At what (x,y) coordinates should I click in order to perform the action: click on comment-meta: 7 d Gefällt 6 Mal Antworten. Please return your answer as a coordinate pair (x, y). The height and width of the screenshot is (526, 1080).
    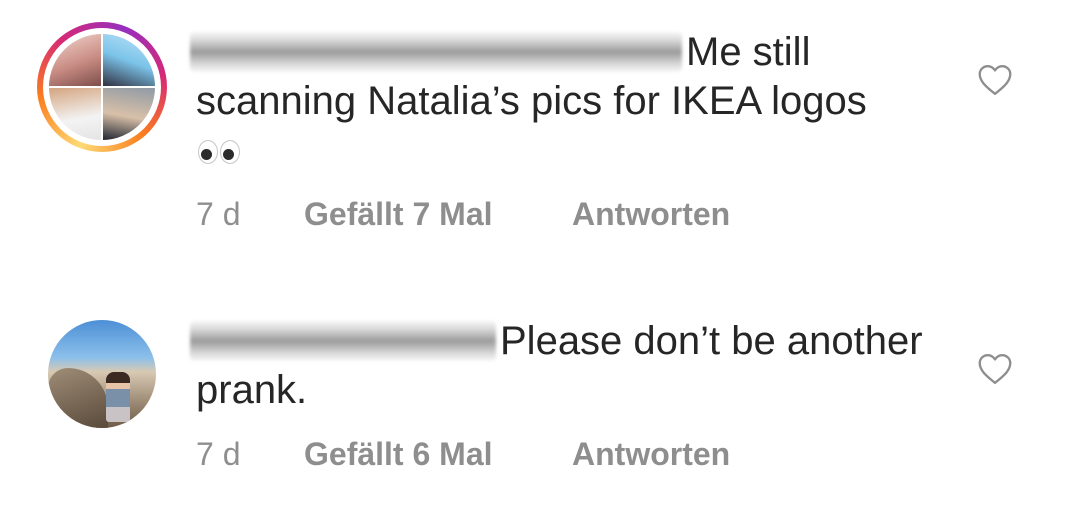
    Looking at the image, I should click on (463, 454).